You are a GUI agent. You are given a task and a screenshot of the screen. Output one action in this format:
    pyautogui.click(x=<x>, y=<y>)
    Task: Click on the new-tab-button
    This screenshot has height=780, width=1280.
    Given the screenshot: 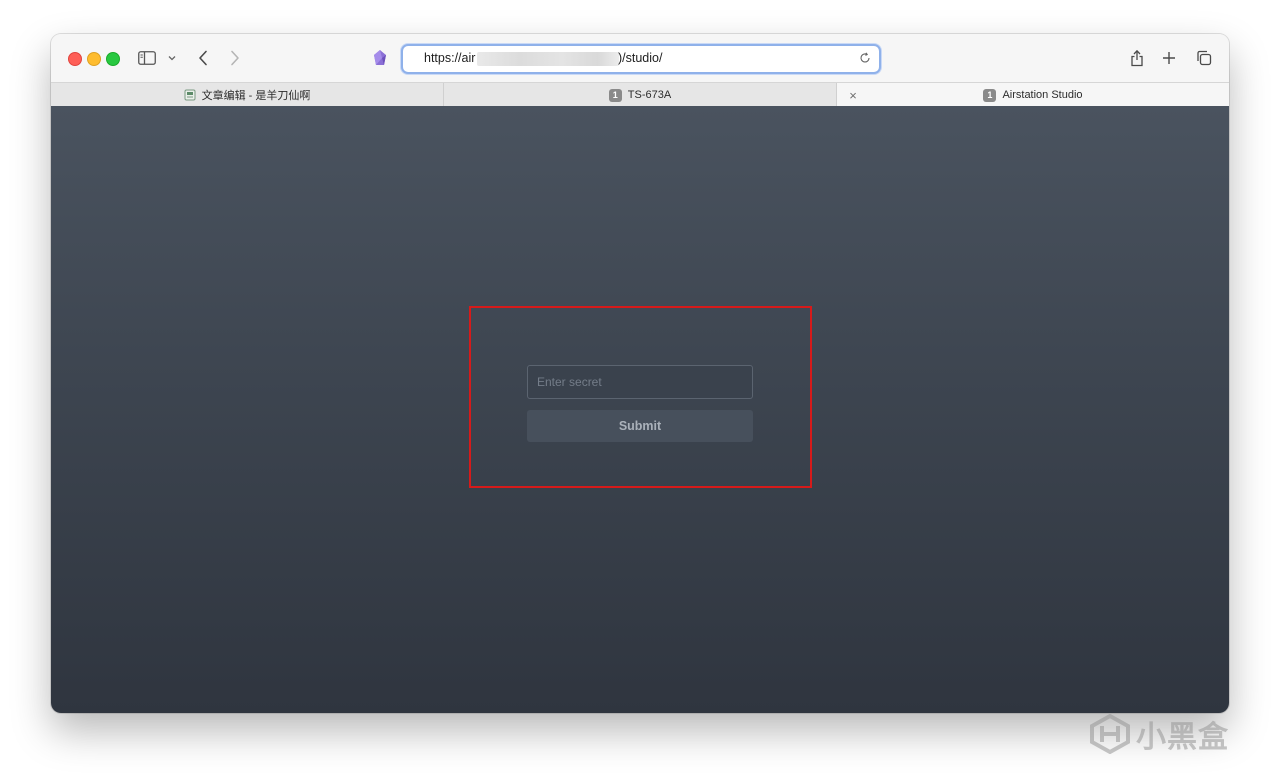 What is the action you would take?
    pyautogui.click(x=1169, y=58)
    